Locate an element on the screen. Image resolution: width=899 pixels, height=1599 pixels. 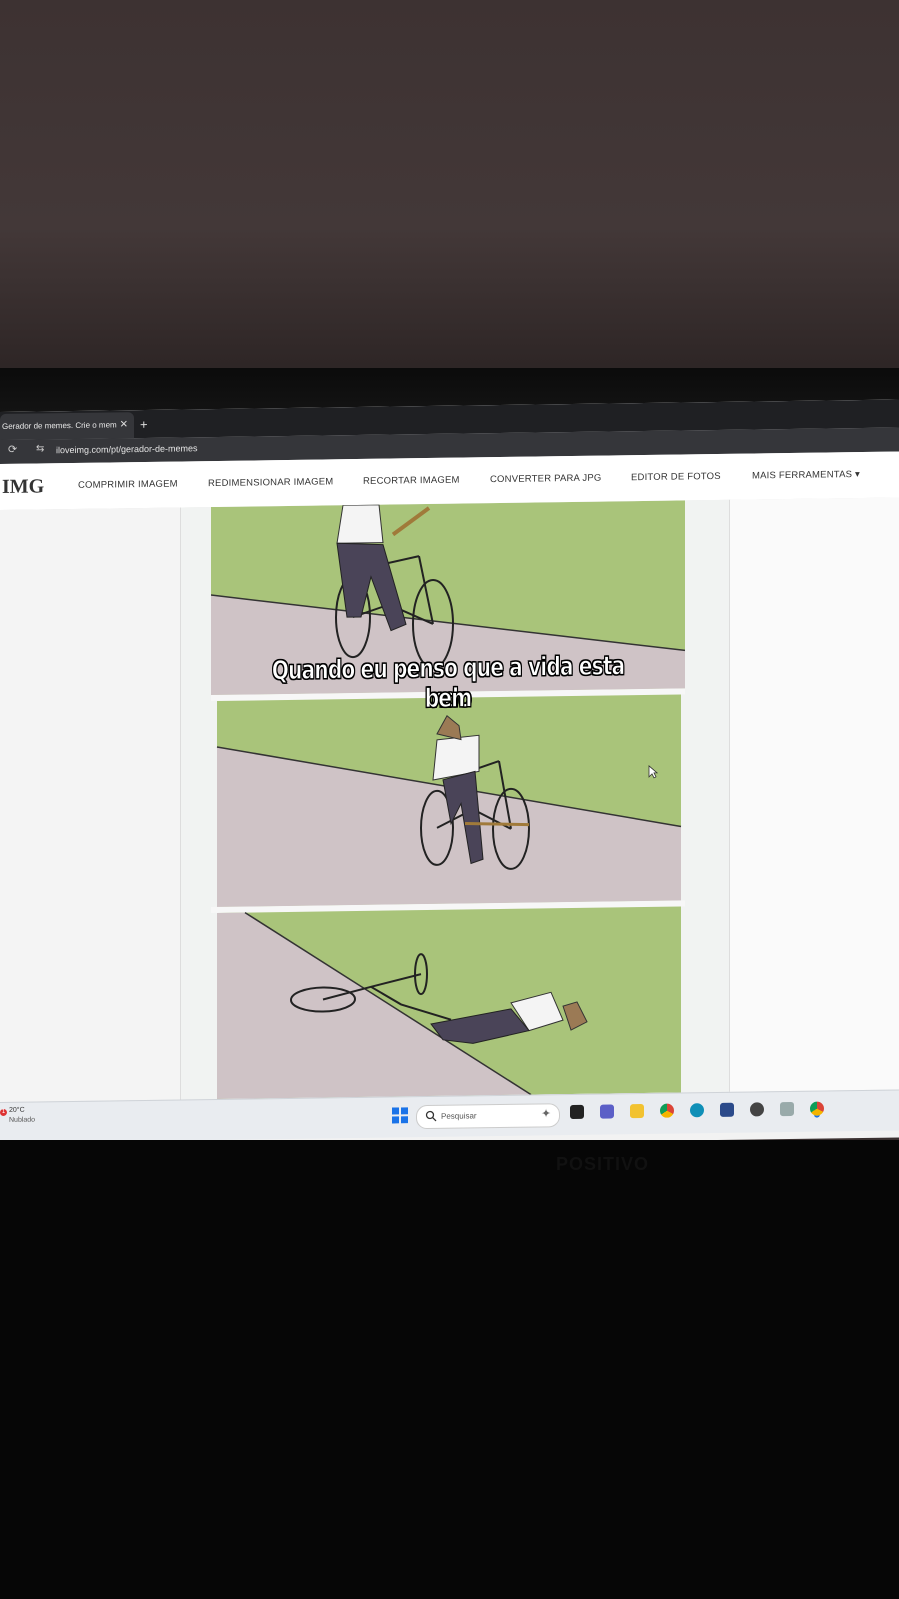
folder-icon is located at coordinates (637, 1111).